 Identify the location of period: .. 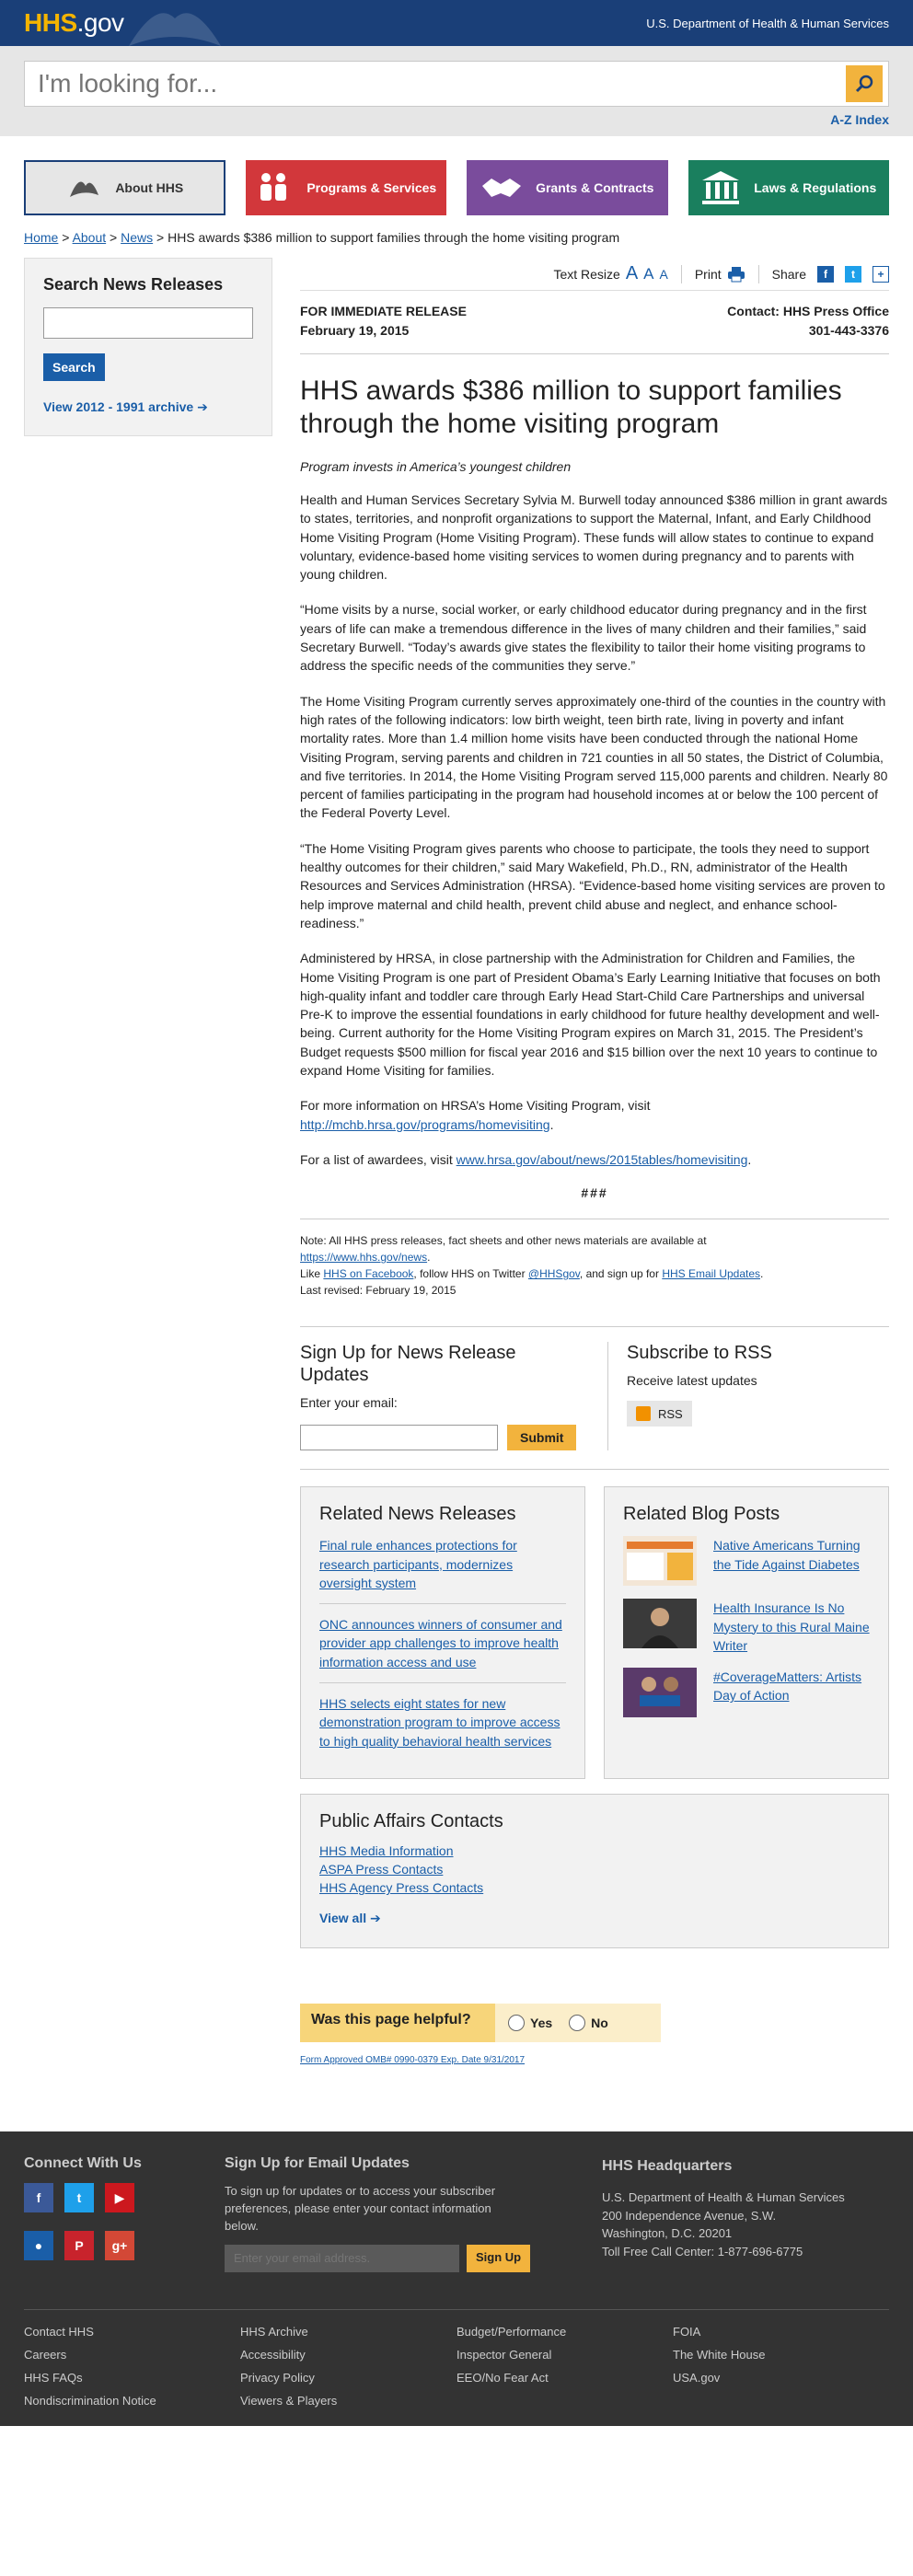
(749, 1159).